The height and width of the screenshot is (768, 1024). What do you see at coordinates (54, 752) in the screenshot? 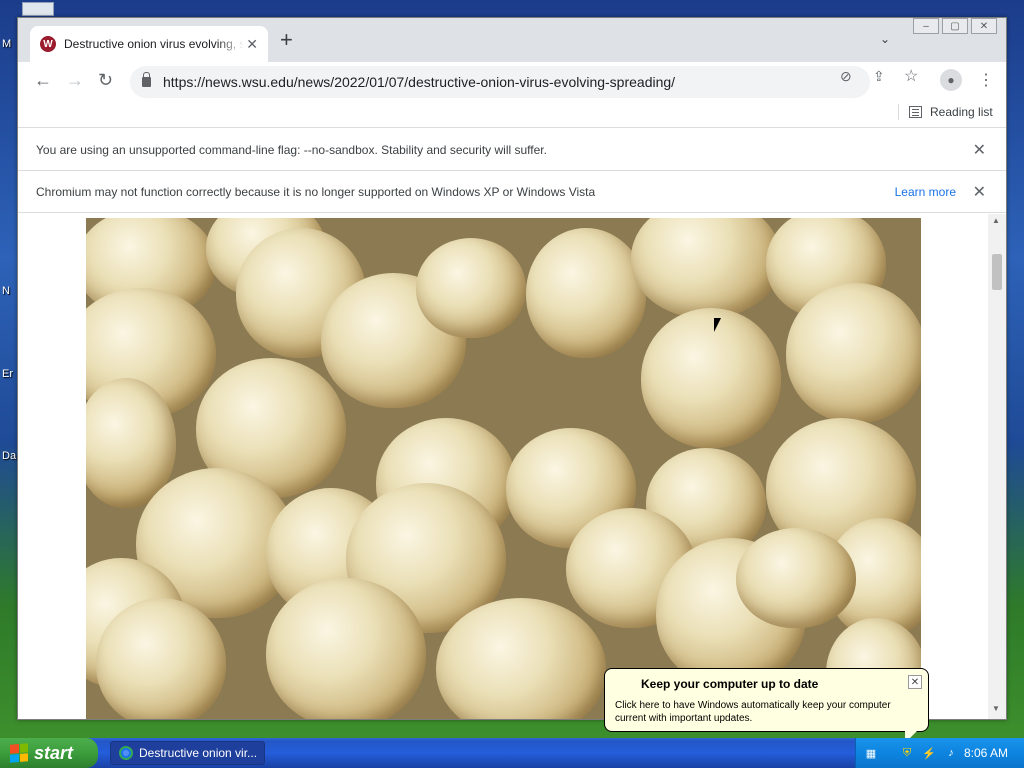
I see `start-label: start` at bounding box center [54, 752].